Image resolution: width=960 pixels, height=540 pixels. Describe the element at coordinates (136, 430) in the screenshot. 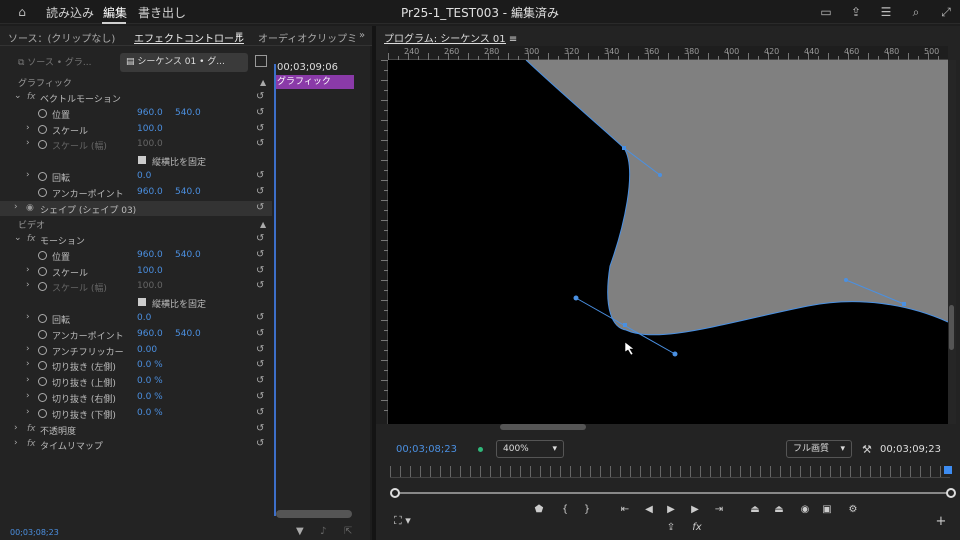

I see `v-row: › fx 不透明度 ↺` at that location.